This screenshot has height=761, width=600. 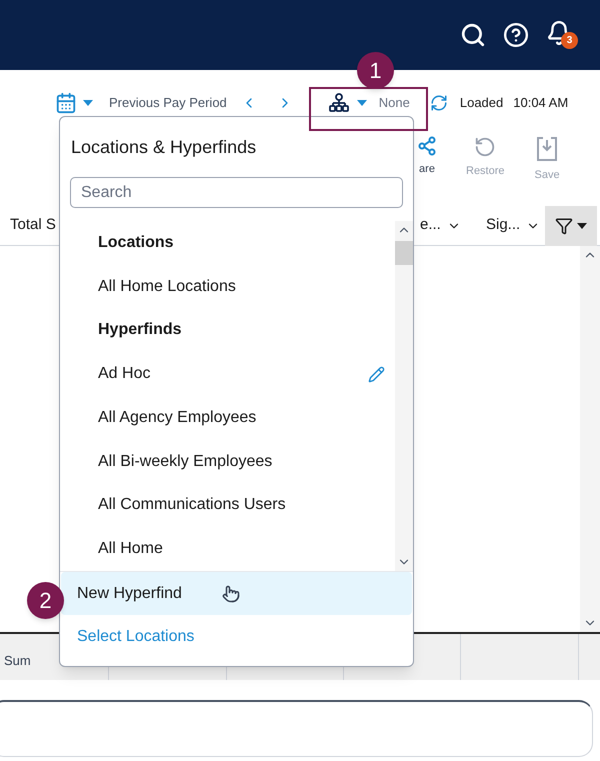 I want to click on scroll-thumb, so click(x=404, y=253).